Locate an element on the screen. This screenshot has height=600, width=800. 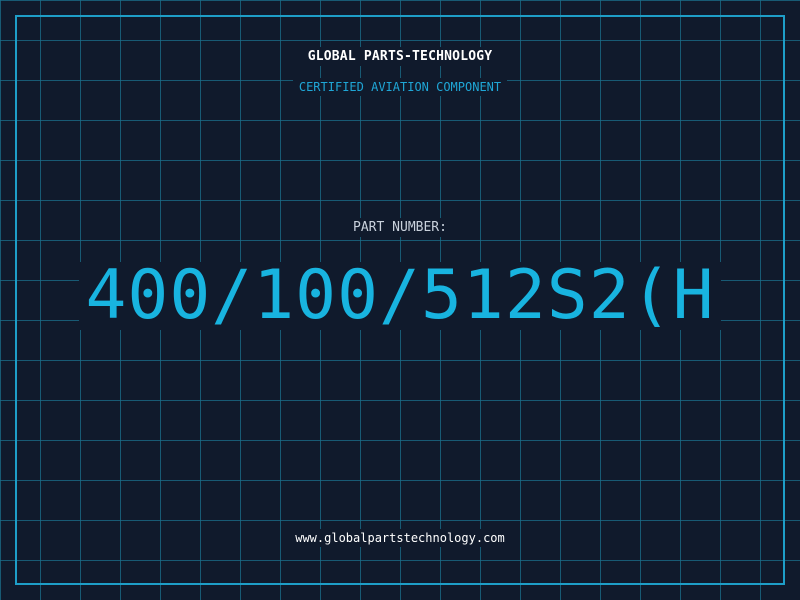
website-url-text: www.globalpartstechnology.com is located at coordinates (400, 538).